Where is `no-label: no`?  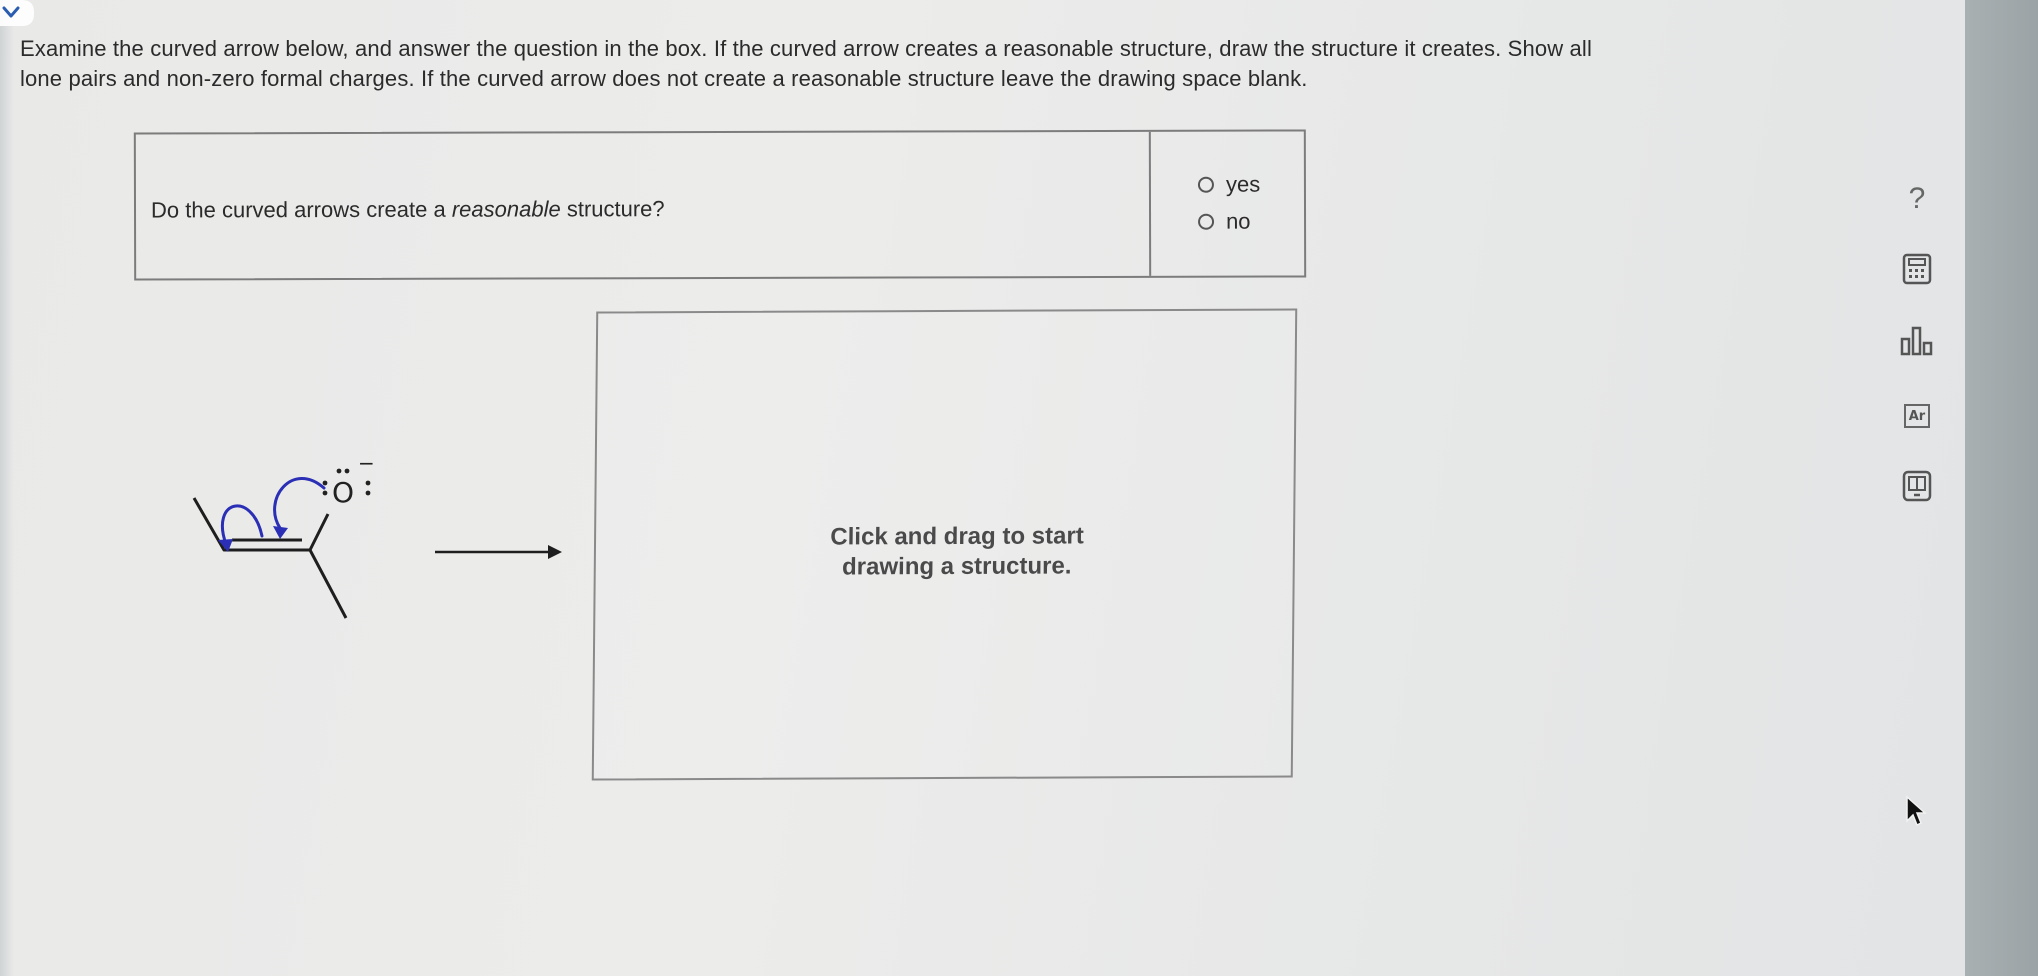 no-label: no is located at coordinates (1238, 221).